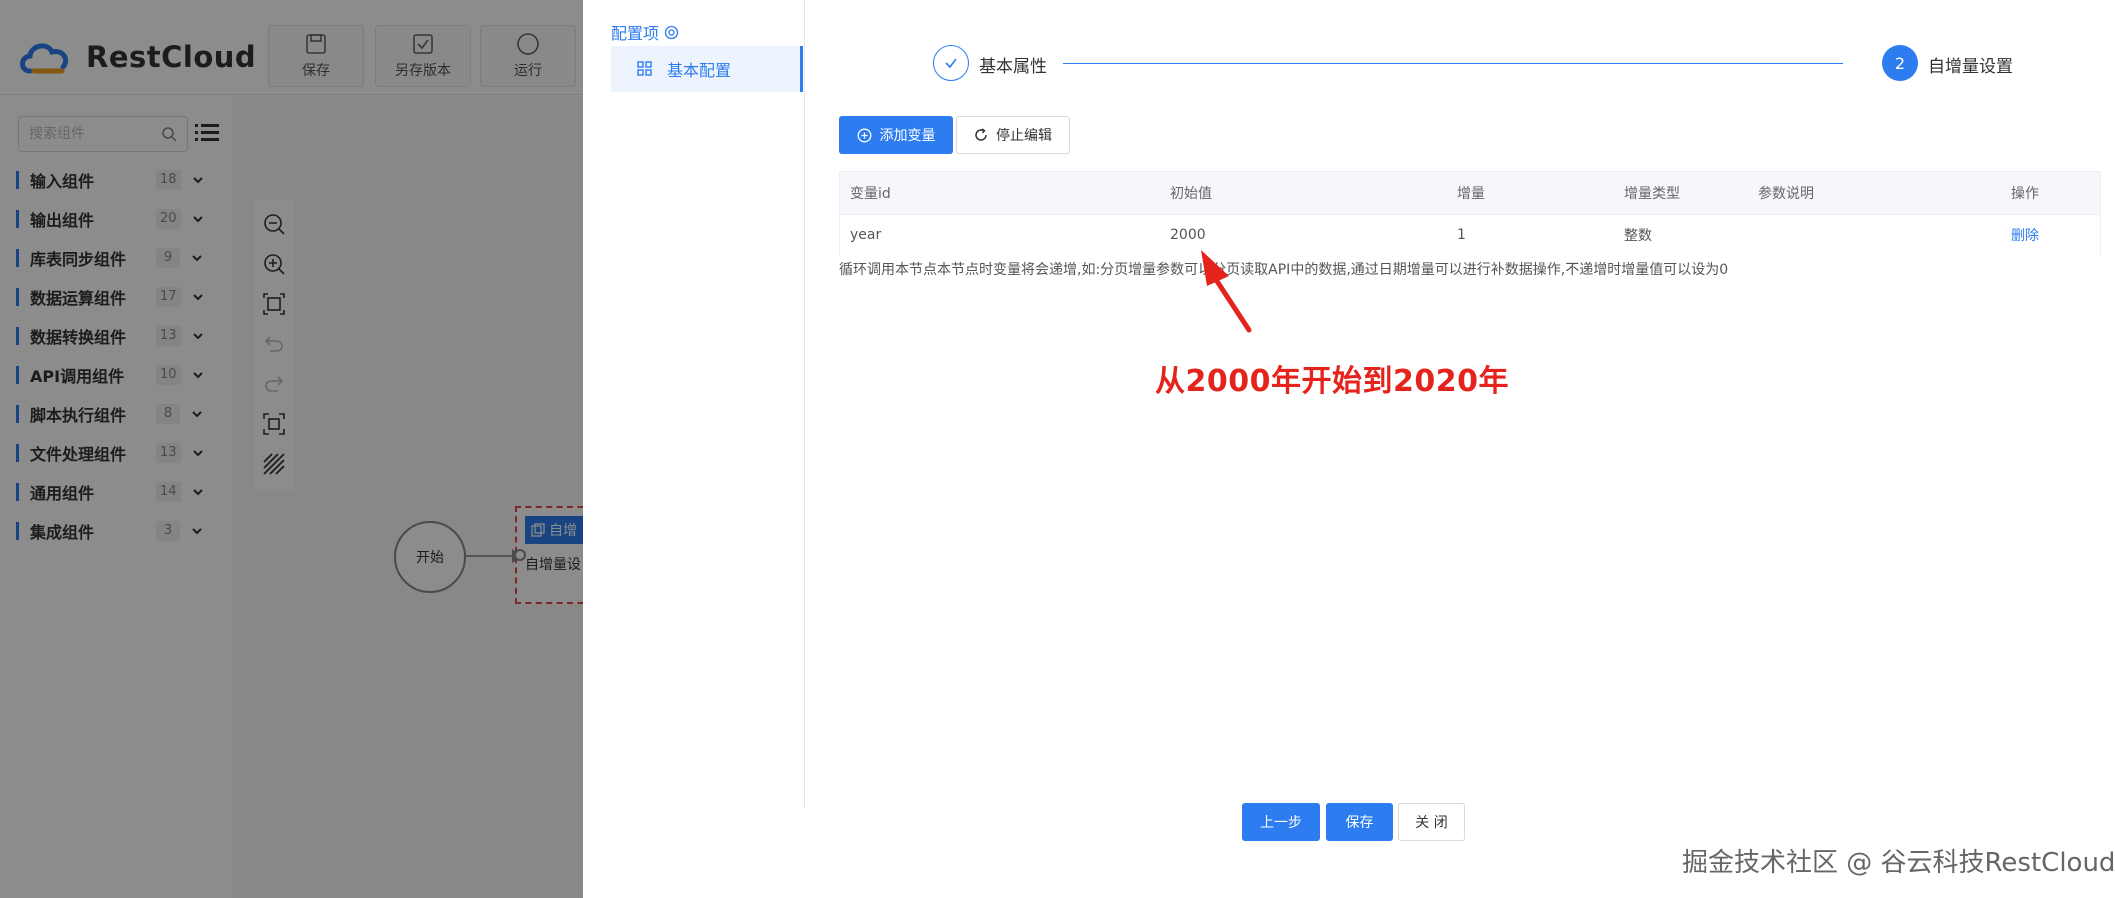  Describe the element at coordinates (1638, 235) in the screenshot. I see `cell-increment-type: 整数` at that location.